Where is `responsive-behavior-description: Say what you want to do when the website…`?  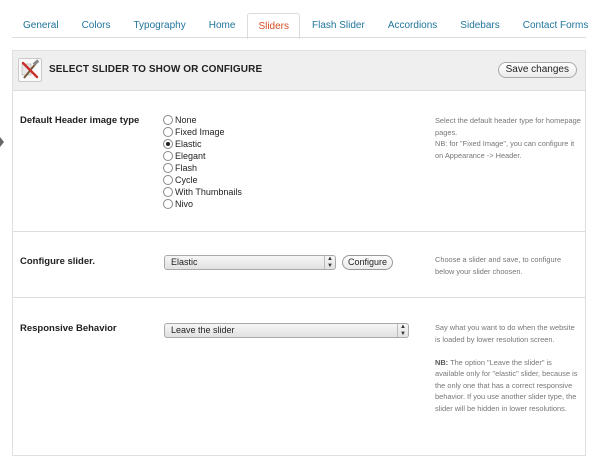
responsive-behavior-description: Say what you want to do when the website… is located at coordinates (508, 374).